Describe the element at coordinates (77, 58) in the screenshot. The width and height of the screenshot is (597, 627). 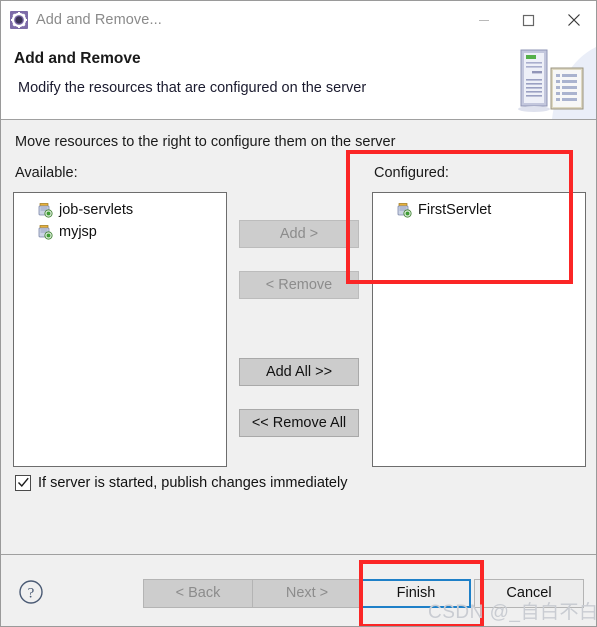
I see `page-title: Add and Remove` at that location.